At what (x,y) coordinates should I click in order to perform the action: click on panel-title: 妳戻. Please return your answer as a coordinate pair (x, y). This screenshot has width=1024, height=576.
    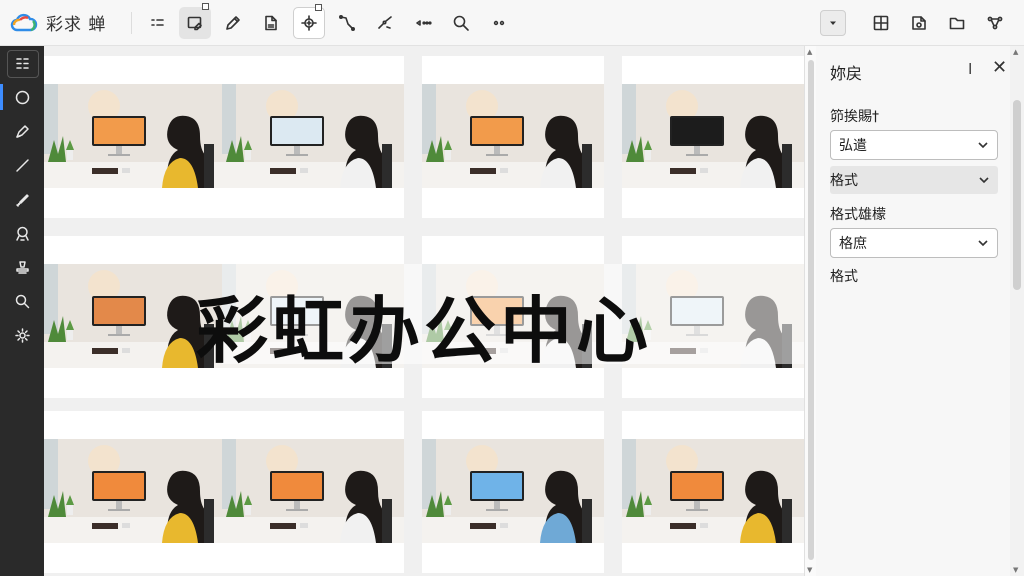
    Looking at the image, I should click on (846, 73).